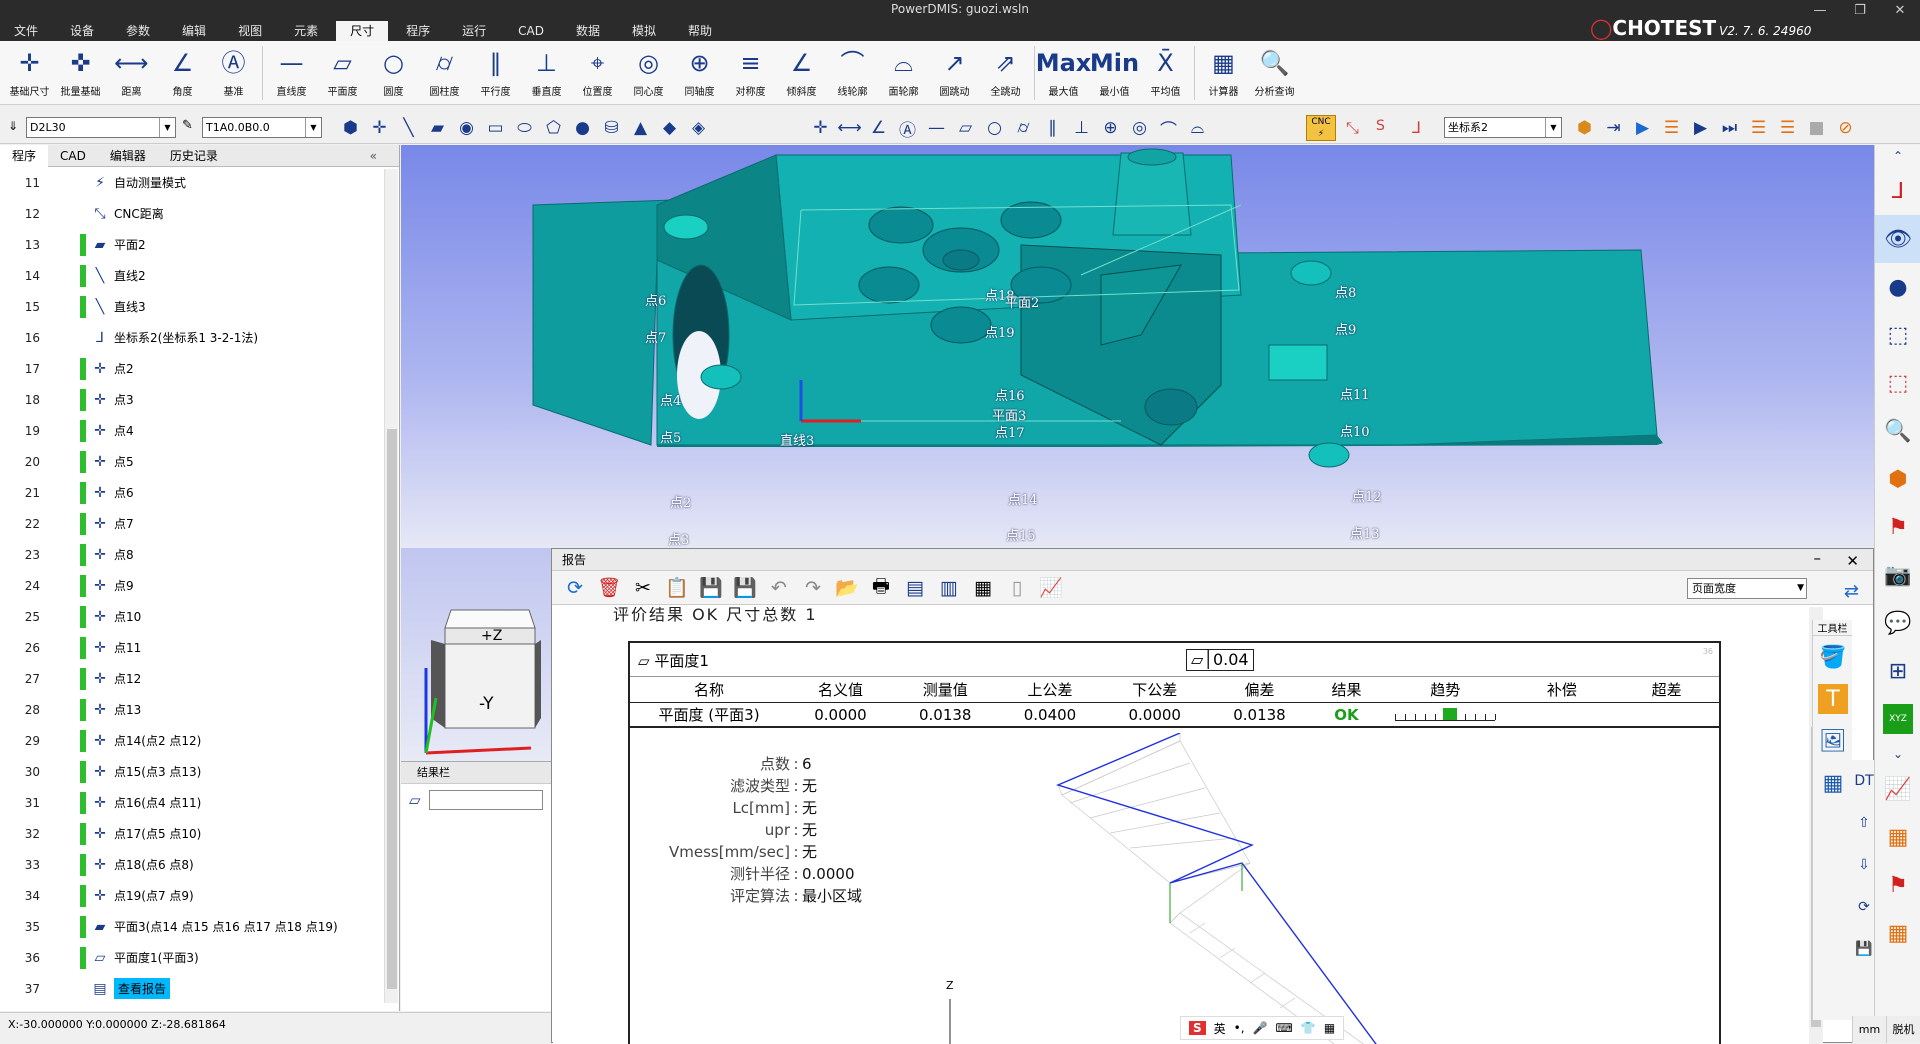  Describe the element at coordinates (26, 31) in the screenshot. I see `menu-0: 文件` at that location.